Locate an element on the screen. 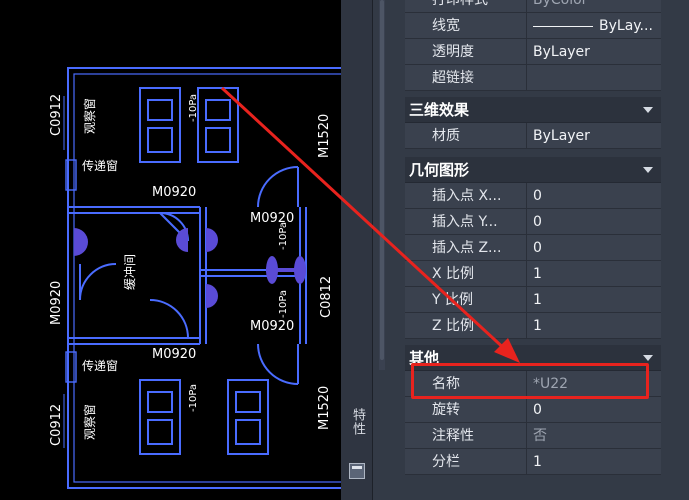 The width and height of the screenshot is (689, 500). property-row-columns: 分栏 1 is located at coordinates (533, 462).